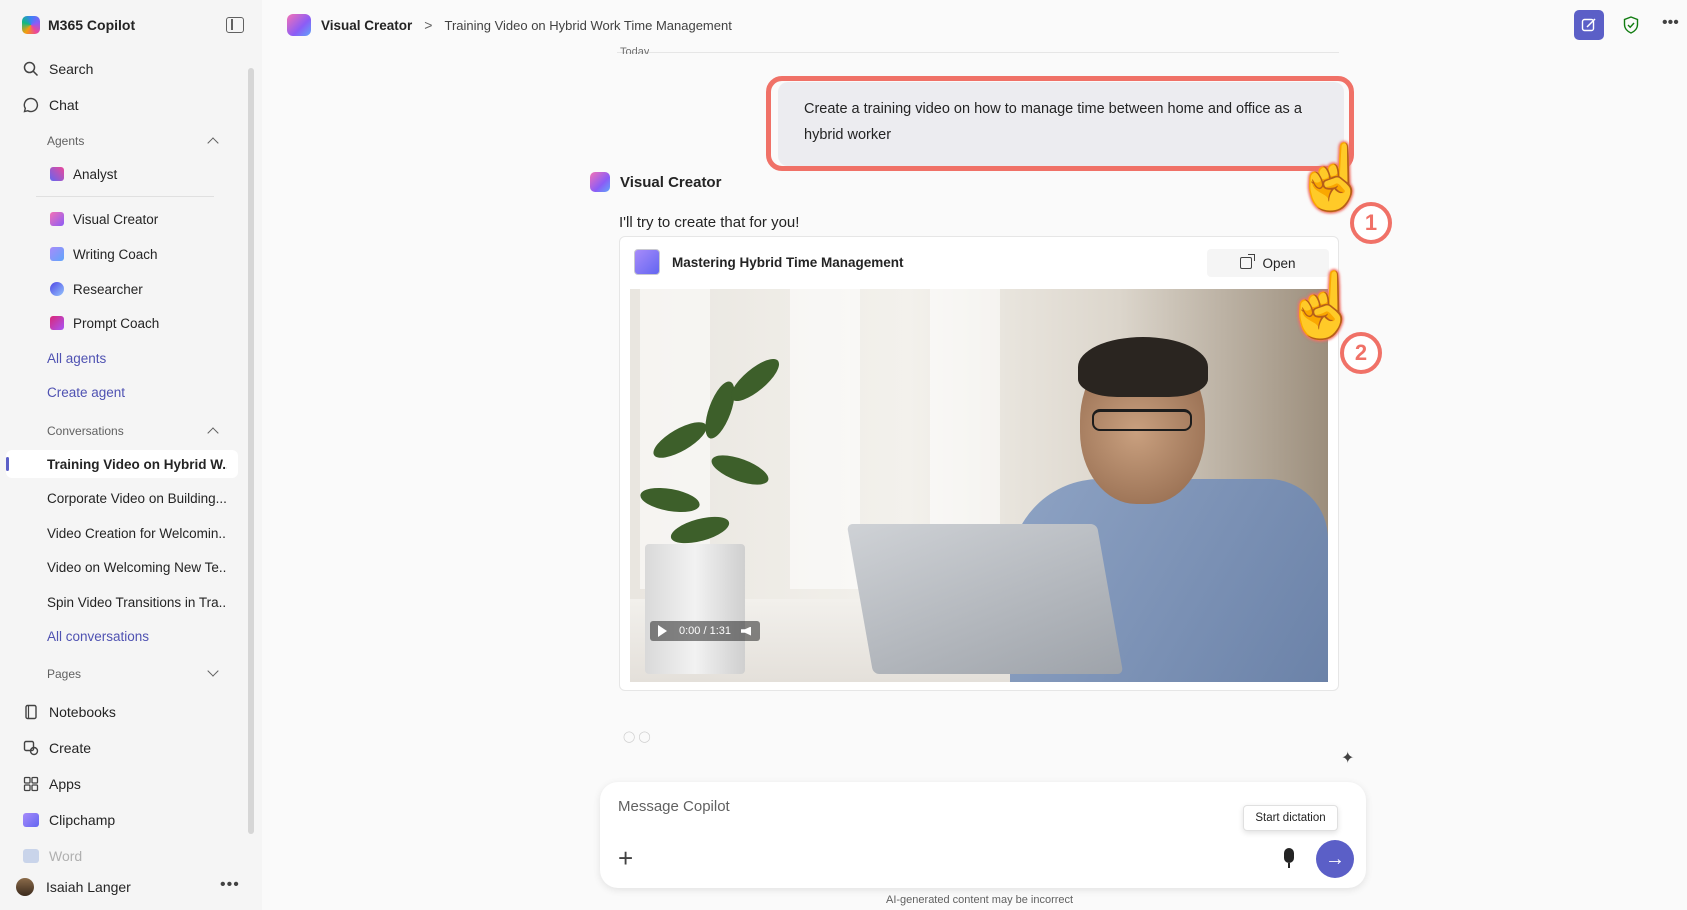 Image resolution: width=1687 pixels, height=910 pixels. I want to click on agent-item-visual-creator: Visual Creator, so click(104, 219).